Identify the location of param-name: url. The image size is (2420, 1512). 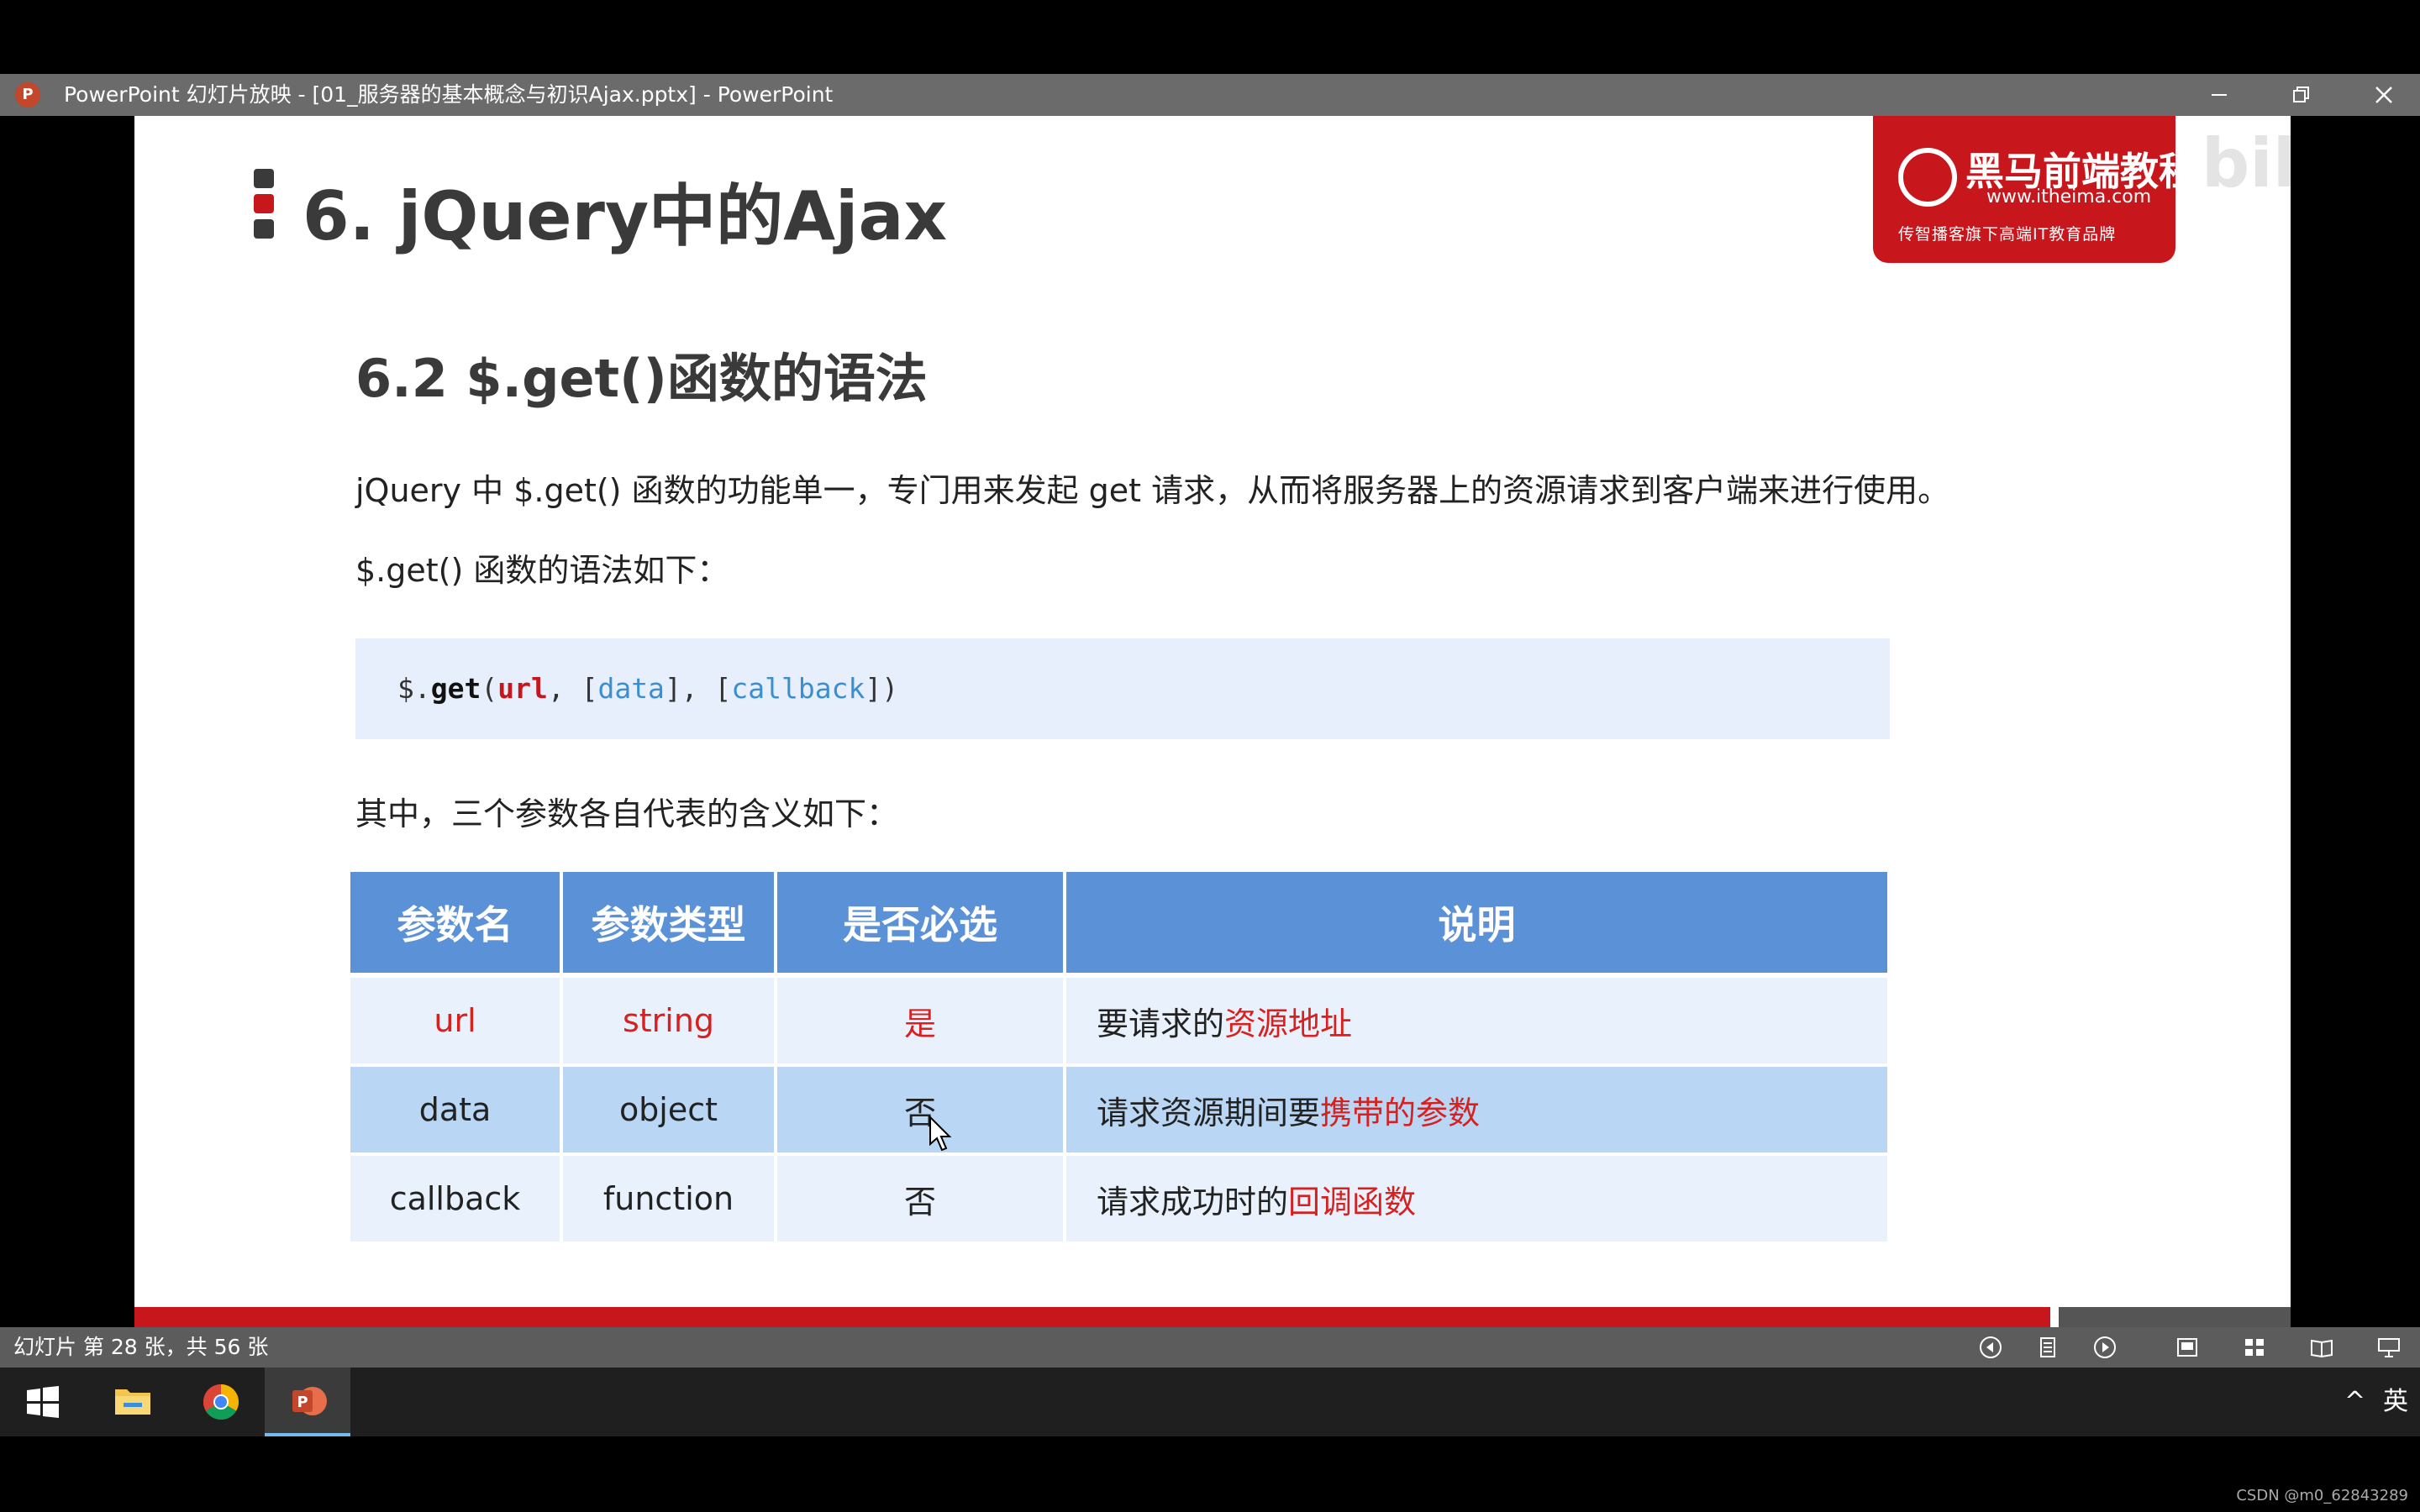
(455, 1020).